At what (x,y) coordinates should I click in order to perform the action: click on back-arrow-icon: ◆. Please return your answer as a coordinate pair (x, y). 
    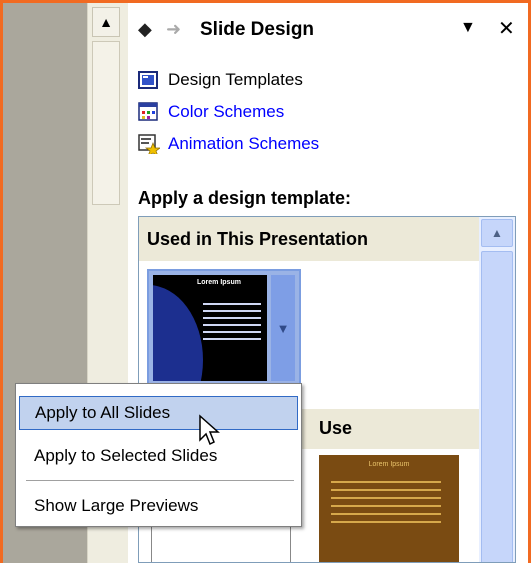
    Looking at the image, I should click on (145, 29).